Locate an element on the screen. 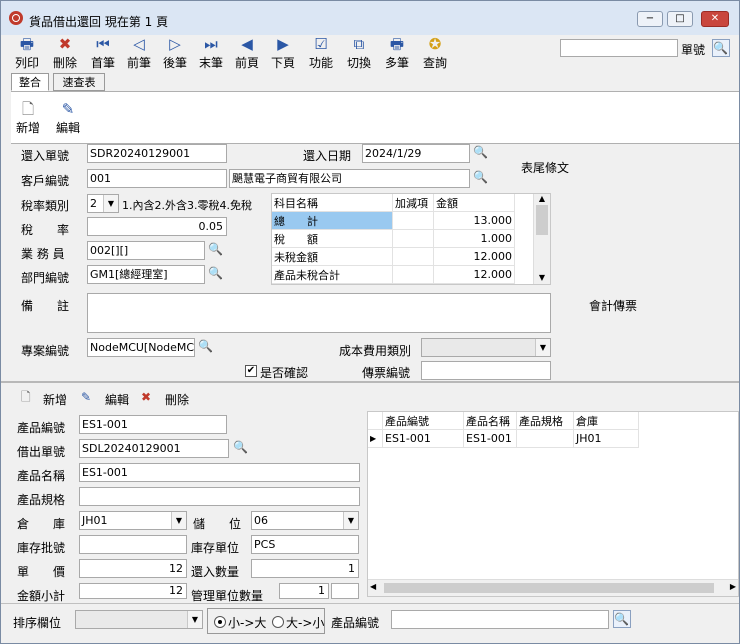 Image resolution: width=740 pixels, height=644 pixels. table-row: 總 計 13.000 is located at coordinates (393, 220).